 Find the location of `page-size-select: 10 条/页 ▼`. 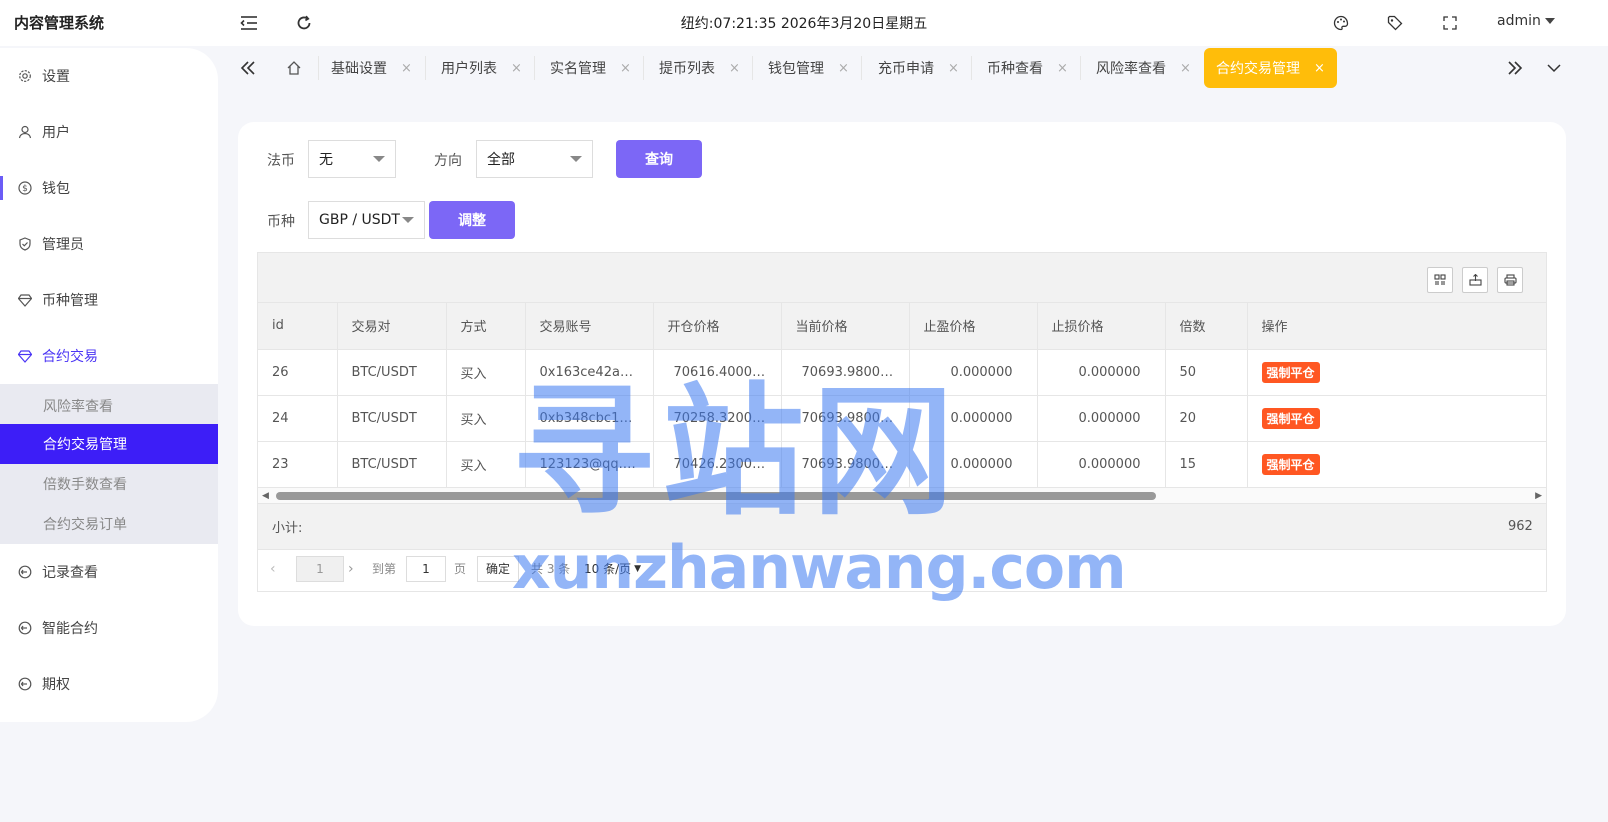

page-size-select: 10 条/页 ▼ is located at coordinates (612, 569).